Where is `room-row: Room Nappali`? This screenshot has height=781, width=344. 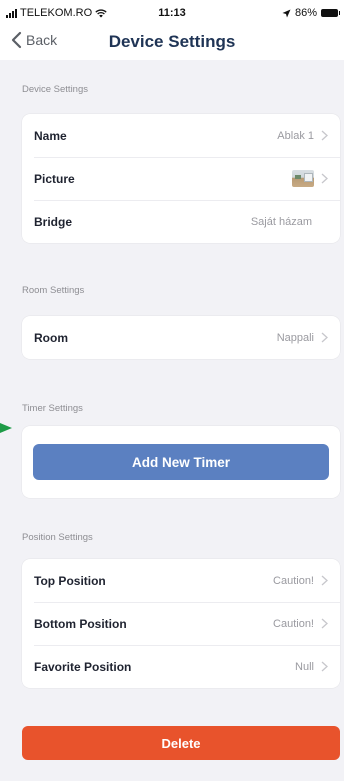
room-row: Room Nappali is located at coordinates (181, 337).